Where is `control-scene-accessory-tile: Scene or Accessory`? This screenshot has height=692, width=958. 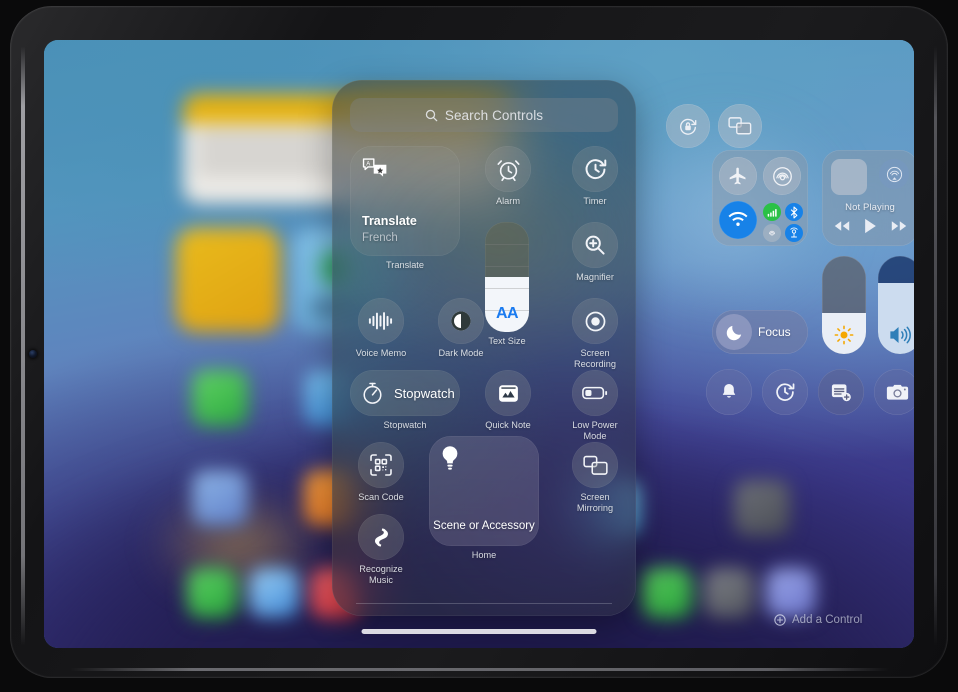 control-scene-accessory-tile: Scene or Accessory is located at coordinates (484, 491).